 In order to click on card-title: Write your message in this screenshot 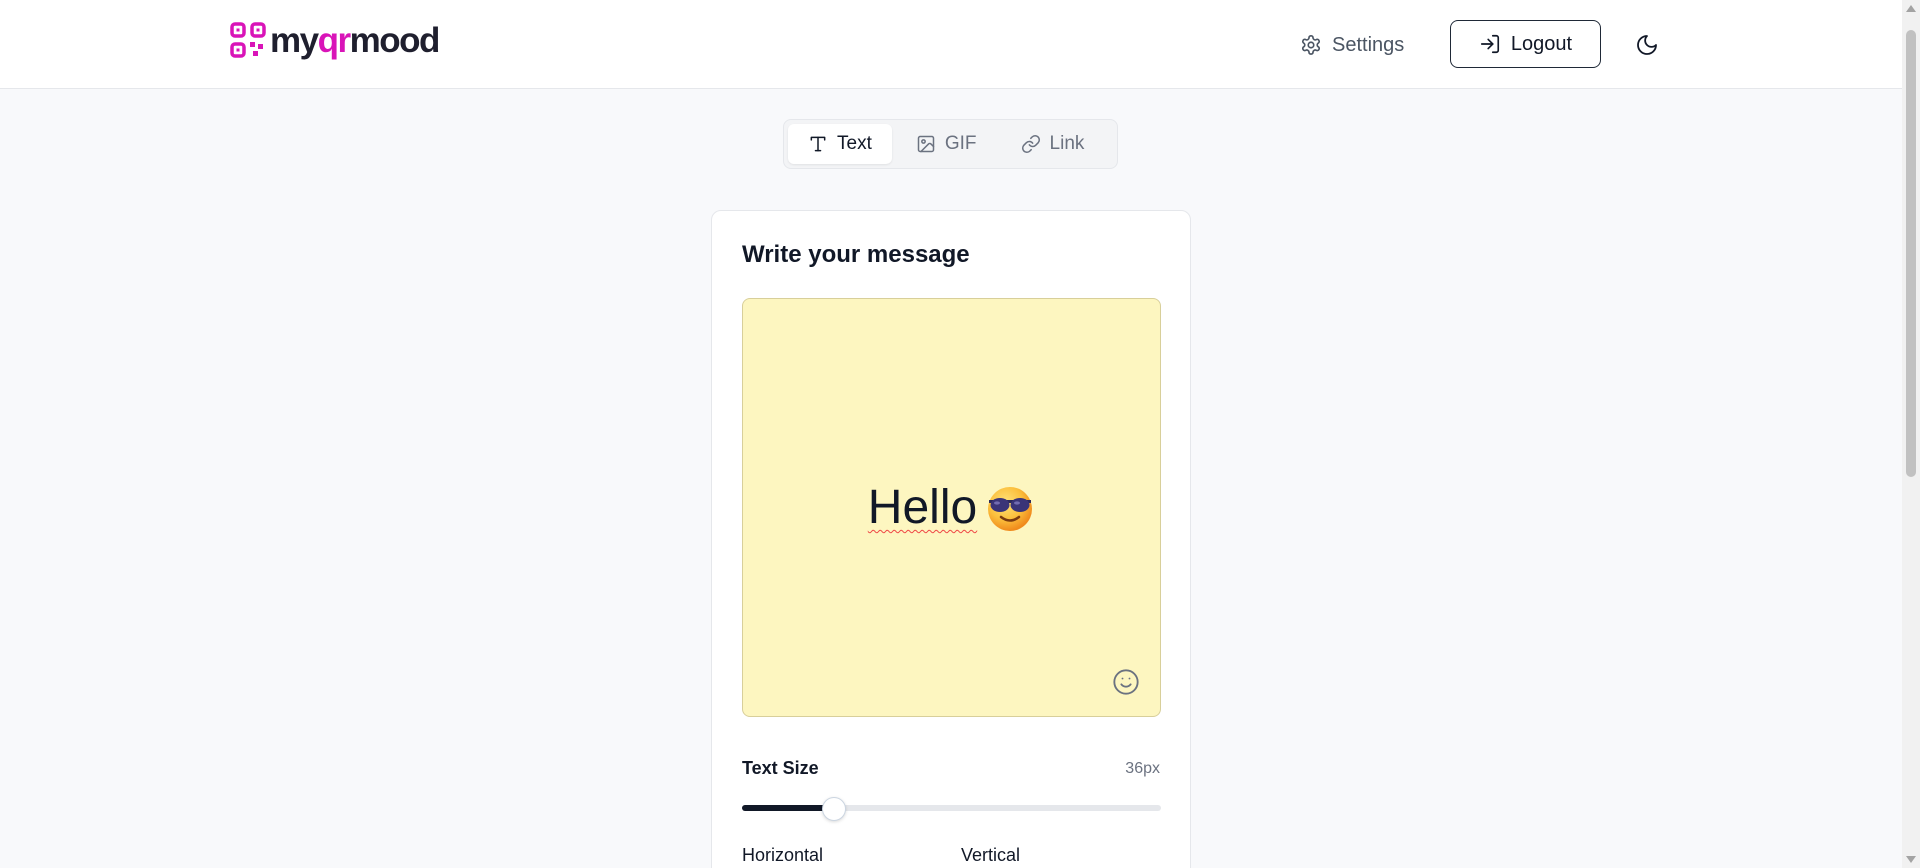, I will do `click(856, 254)`.